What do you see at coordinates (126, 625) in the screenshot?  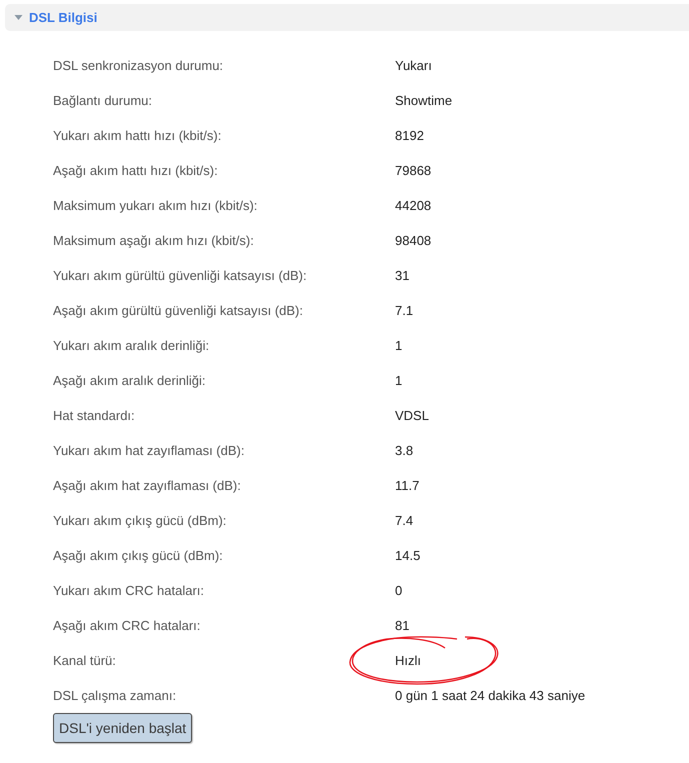 I see `field-label: Aşağı akım CRC hataları:` at bounding box center [126, 625].